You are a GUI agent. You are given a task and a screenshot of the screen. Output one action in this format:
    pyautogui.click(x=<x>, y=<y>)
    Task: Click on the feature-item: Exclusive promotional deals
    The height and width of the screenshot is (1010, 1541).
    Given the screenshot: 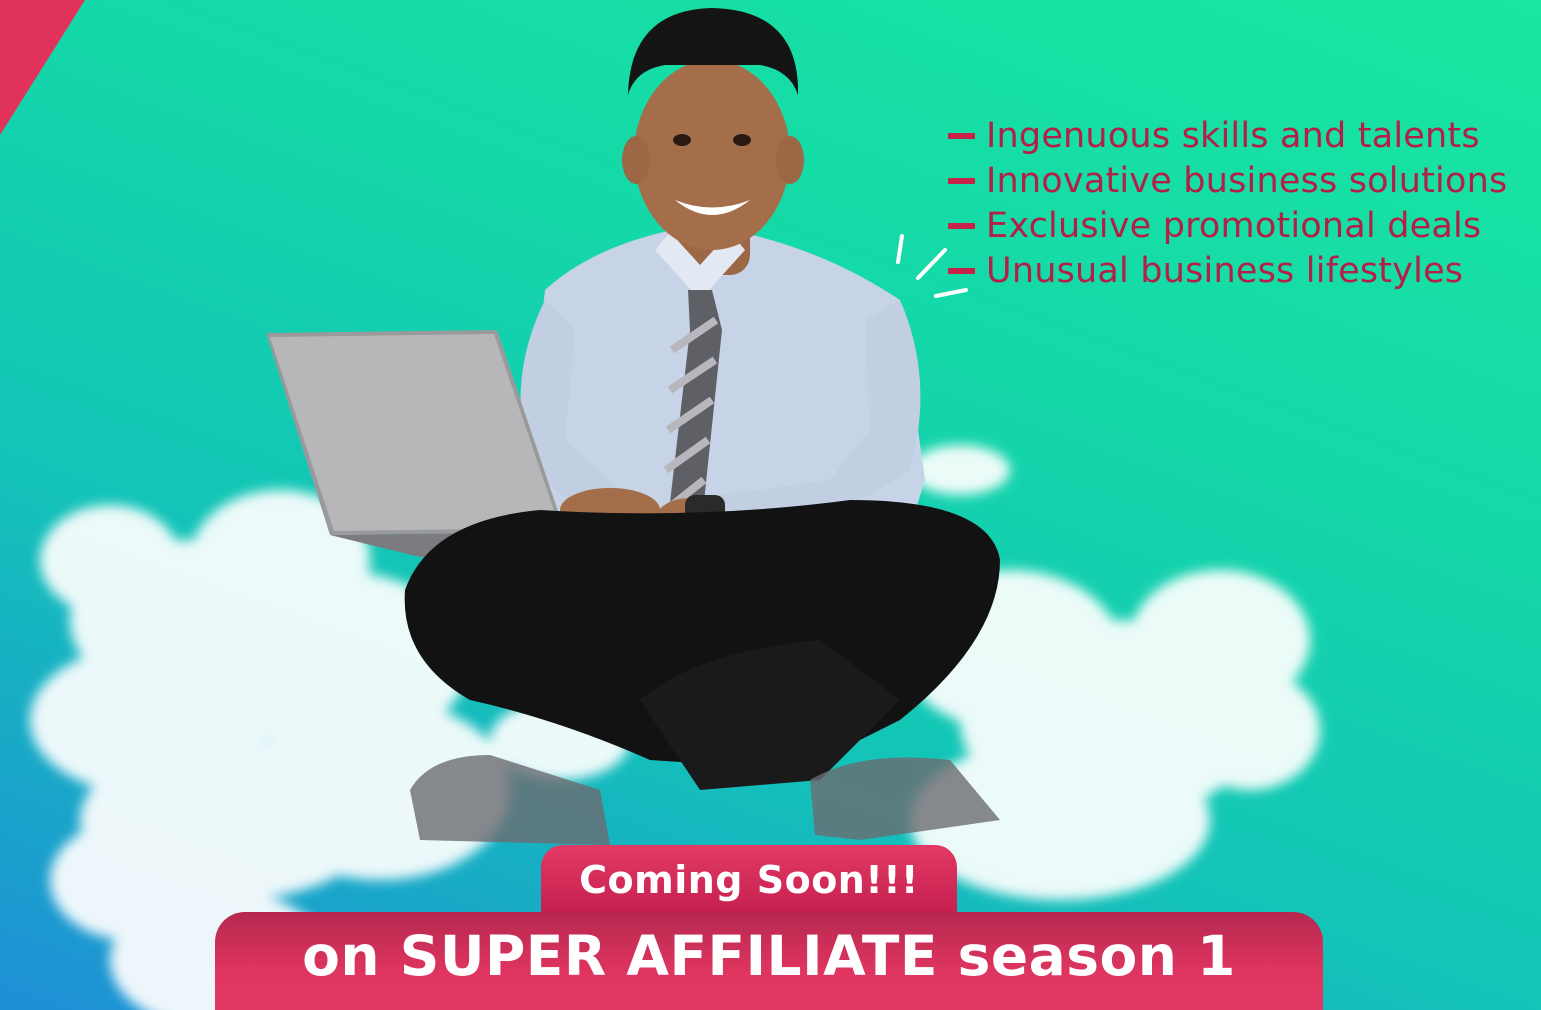 What is the action you would take?
    pyautogui.click(x=1227, y=225)
    